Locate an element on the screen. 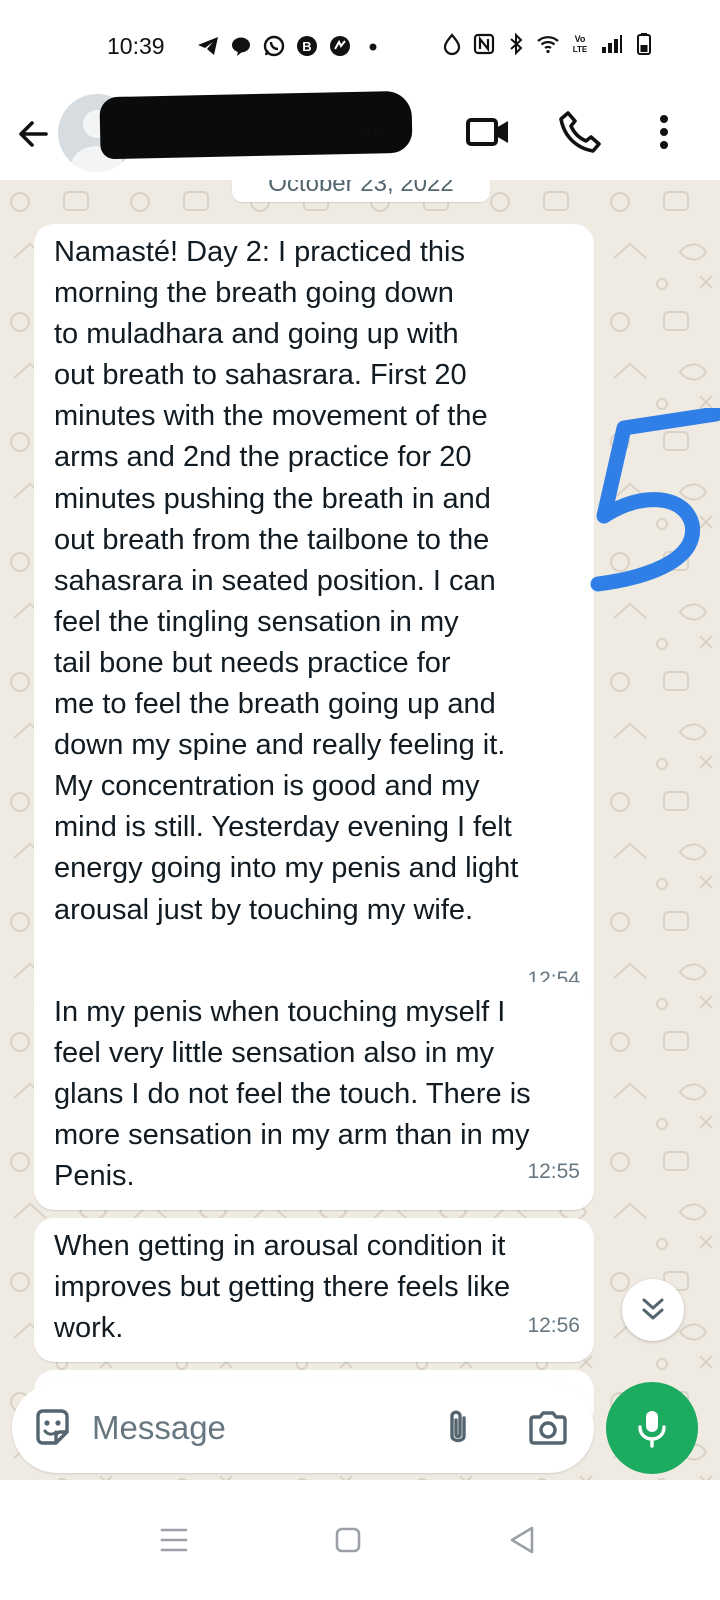 The height and width of the screenshot is (1600, 720). system-icons: Vo LTE is located at coordinates (548, 44).